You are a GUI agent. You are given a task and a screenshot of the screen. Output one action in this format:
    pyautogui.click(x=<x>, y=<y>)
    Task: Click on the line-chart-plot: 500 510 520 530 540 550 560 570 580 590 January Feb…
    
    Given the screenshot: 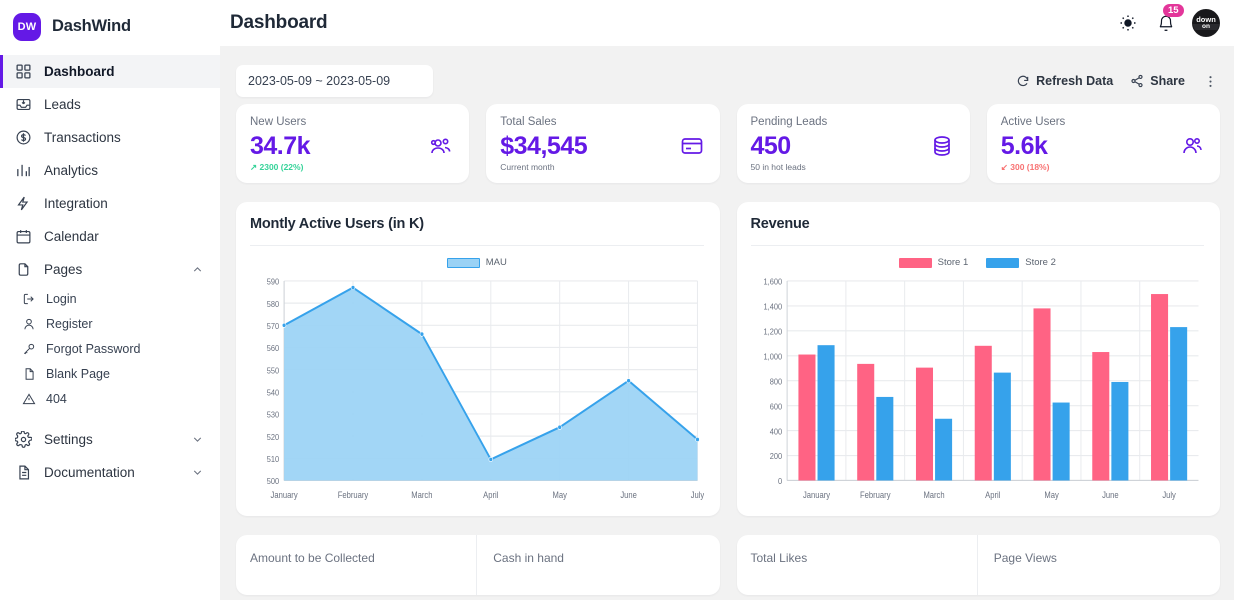 What is the action you would take?
    pyautogui.click(x=477, y=390)
    